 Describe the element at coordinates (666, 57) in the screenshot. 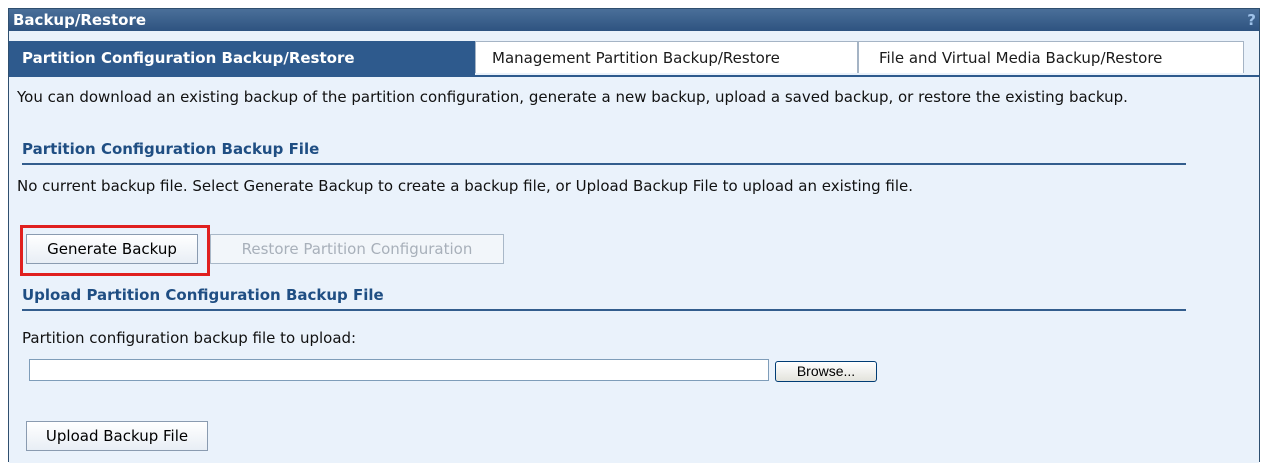

I see `tab-management-partition: Management Partition Backup/Restore` at that location.